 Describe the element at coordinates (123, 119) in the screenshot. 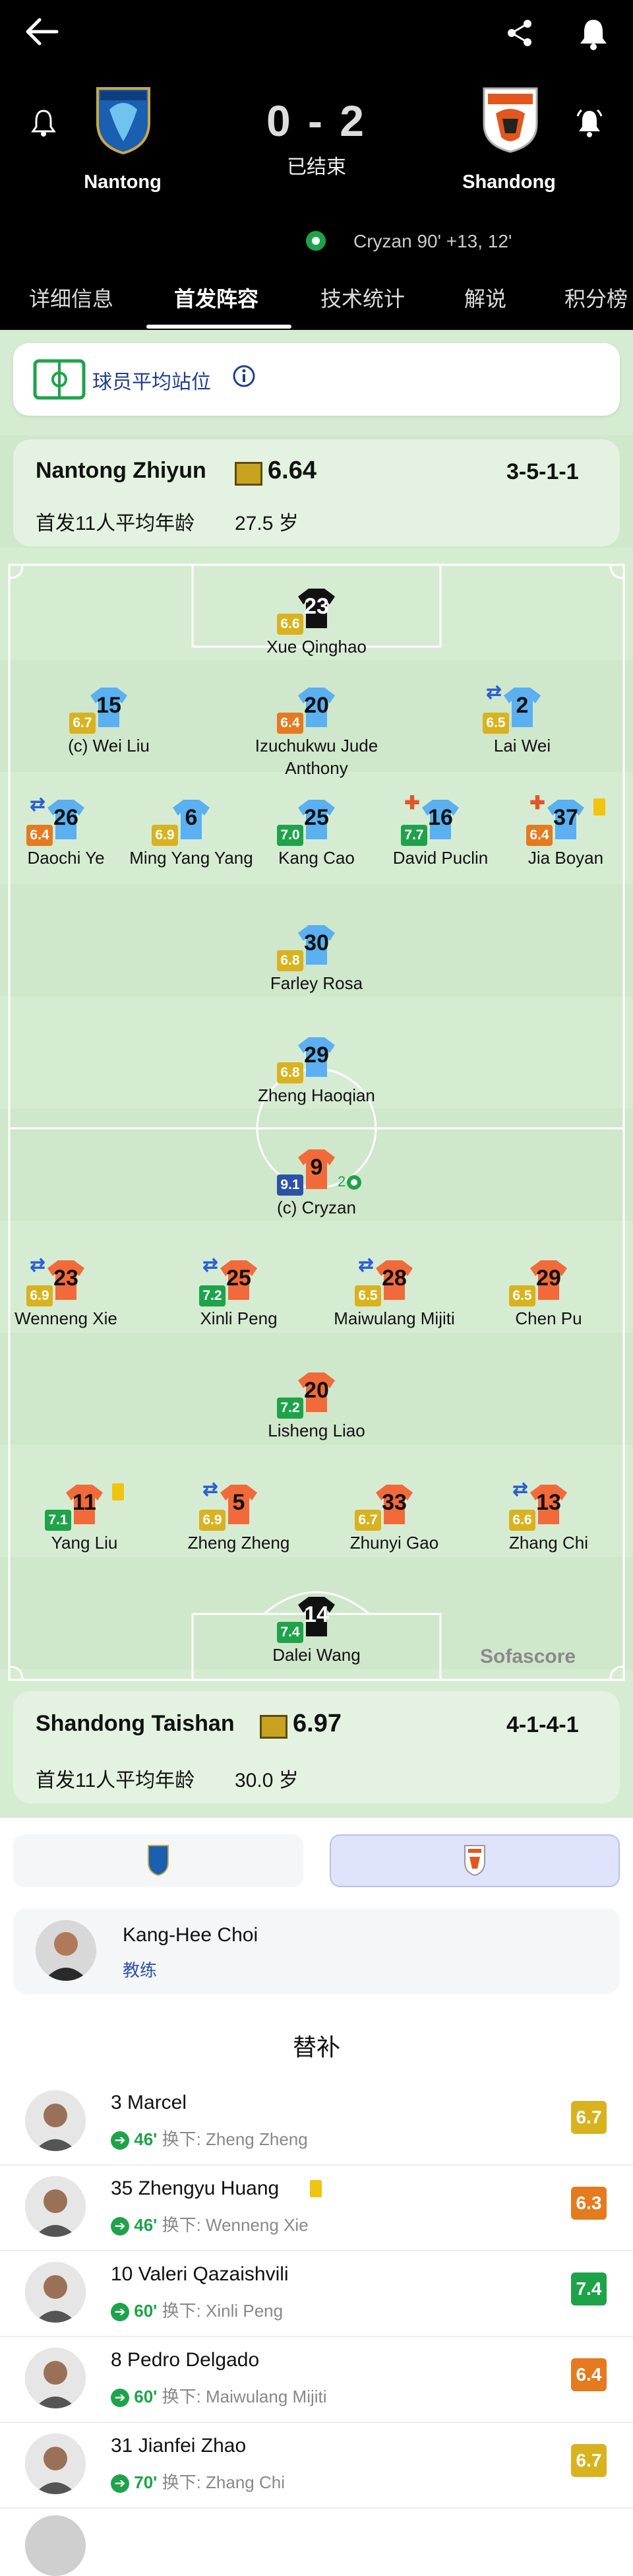

I see `home-team-logo` at that location.